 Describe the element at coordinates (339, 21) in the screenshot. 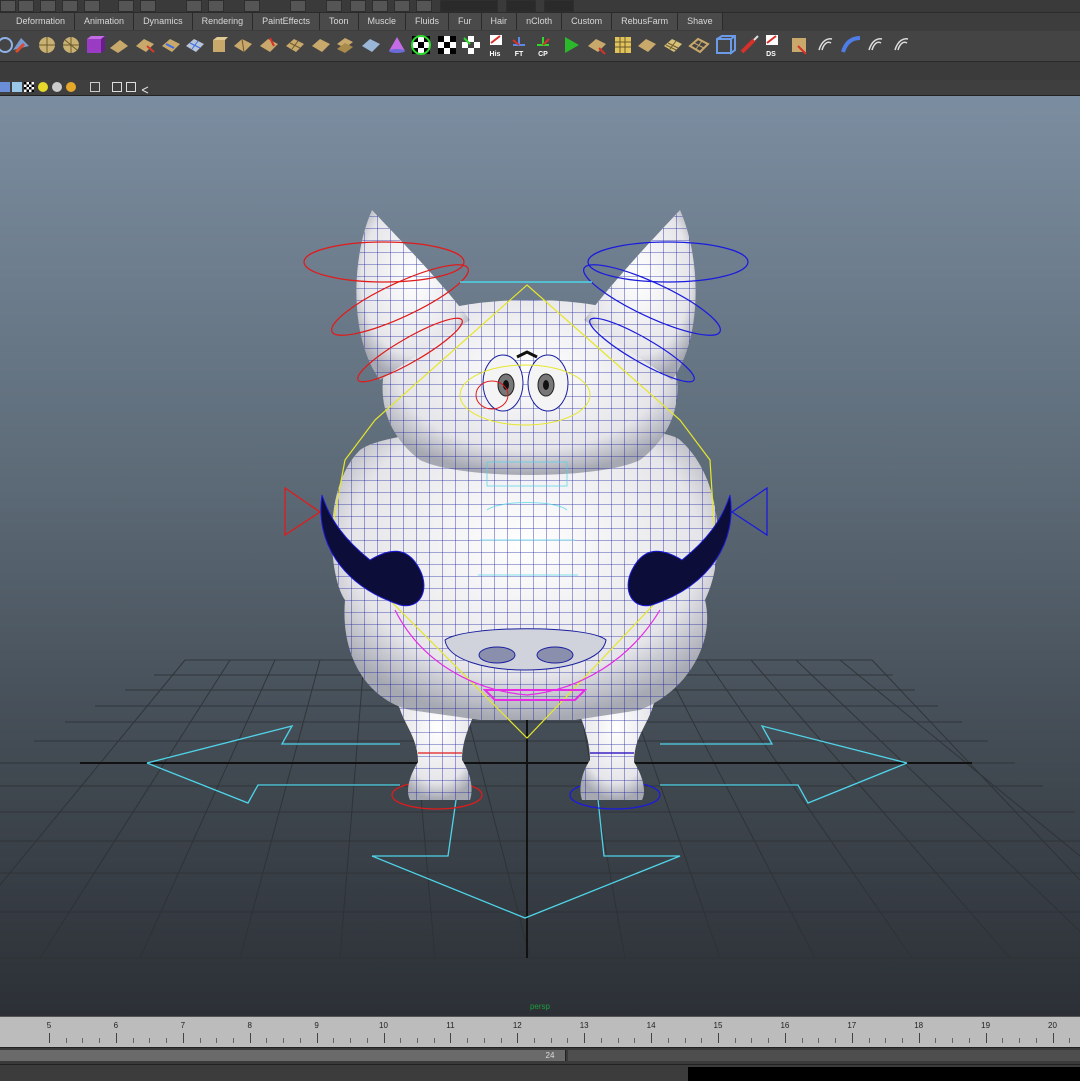

I see `tab-toon: Toon` at that location.